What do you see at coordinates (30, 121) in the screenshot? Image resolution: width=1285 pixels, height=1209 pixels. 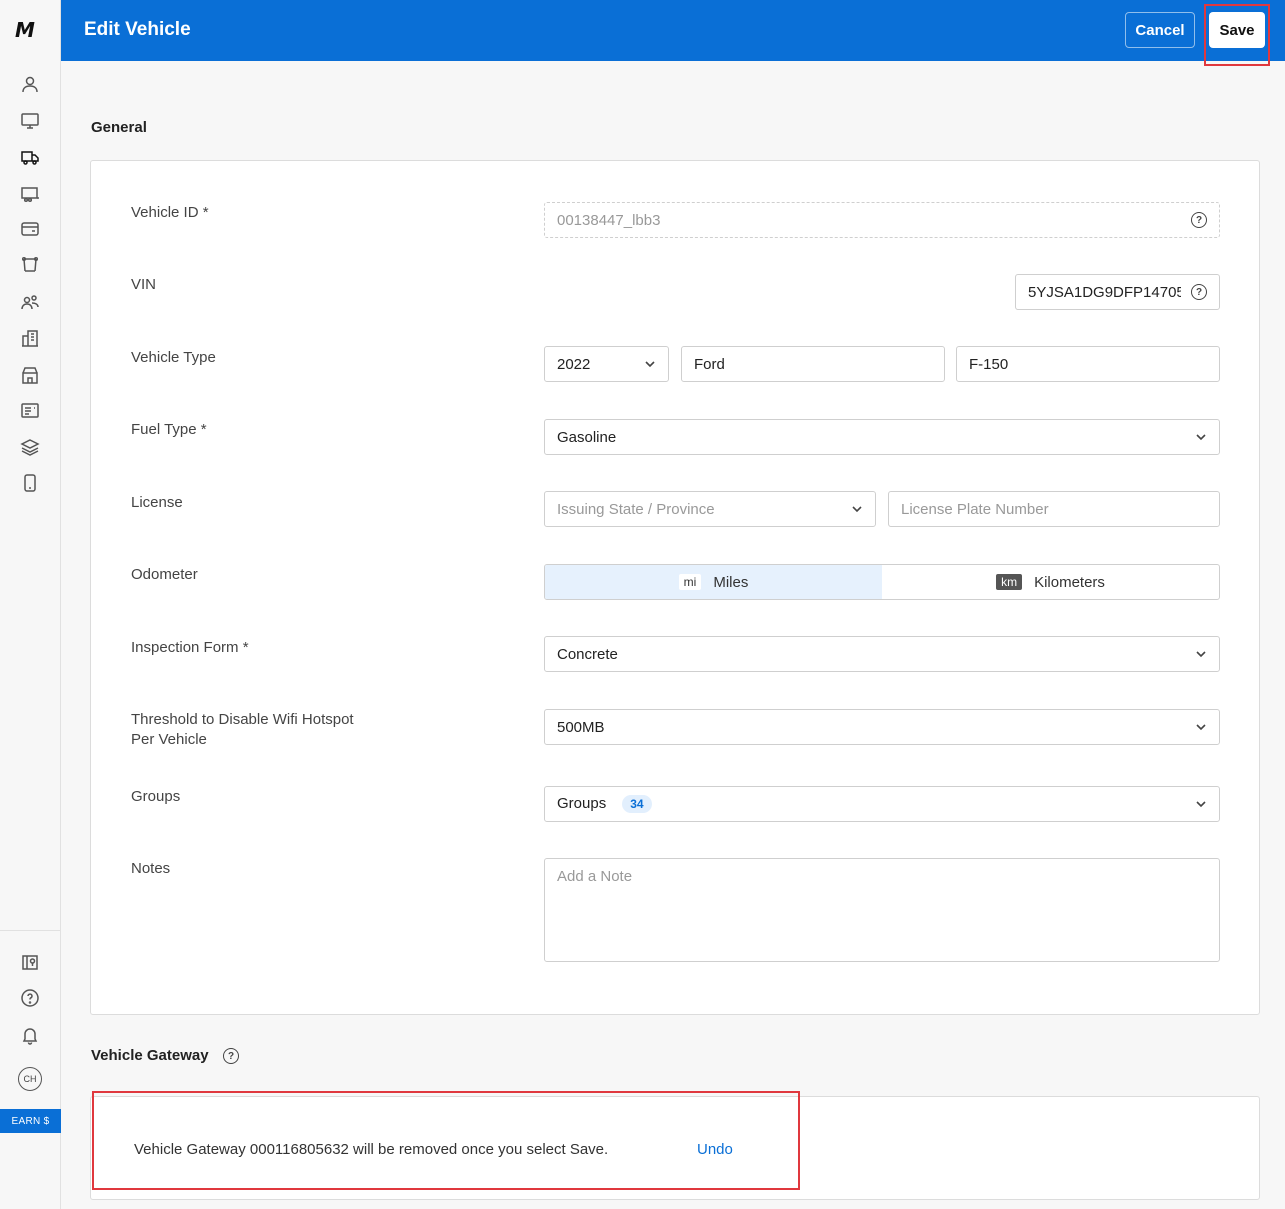 I see `monitor-icon` at bounding box center [30, 121].